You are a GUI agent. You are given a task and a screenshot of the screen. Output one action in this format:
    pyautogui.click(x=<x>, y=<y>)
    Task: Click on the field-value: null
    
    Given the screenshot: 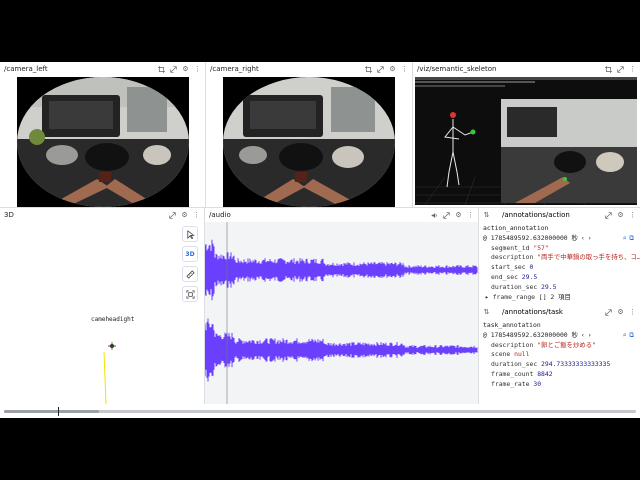 What is the action you would take?
    pyautogui.click(x=522, y=354)
    